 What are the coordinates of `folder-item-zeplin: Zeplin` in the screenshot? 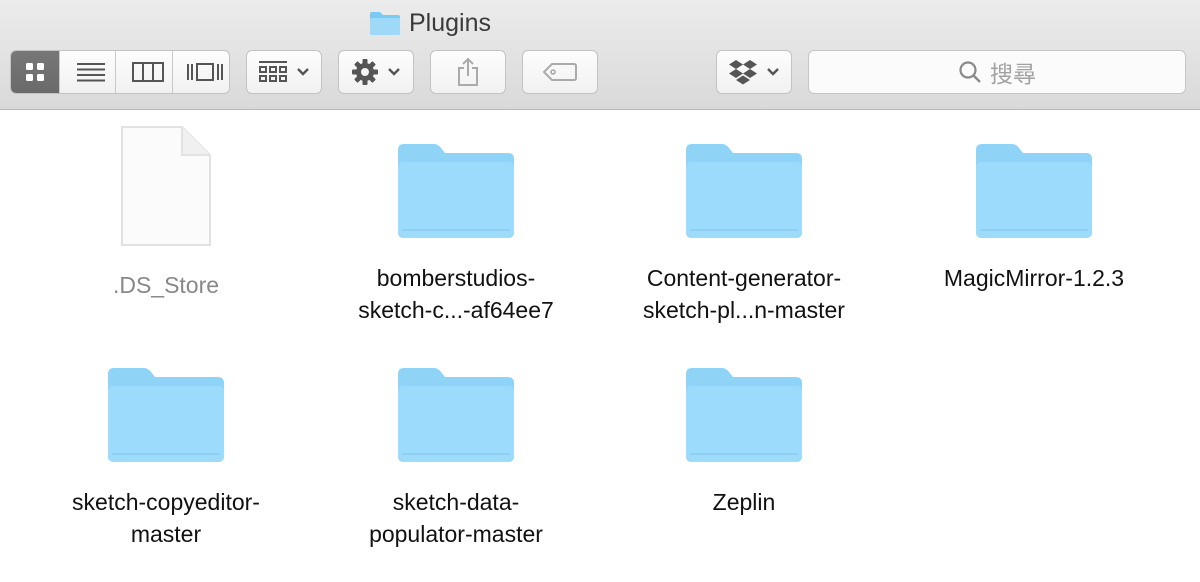 It's located at (744, 442).